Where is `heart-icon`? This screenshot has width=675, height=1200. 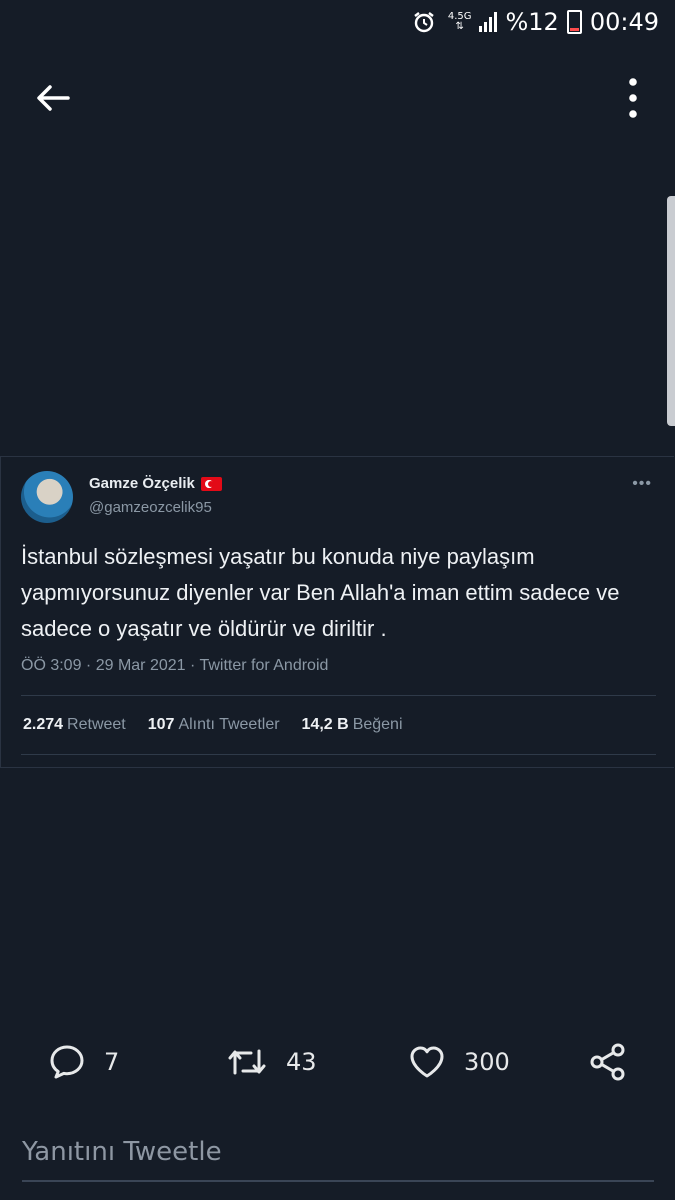 heart-icon is located at coordinates (427, 1062).